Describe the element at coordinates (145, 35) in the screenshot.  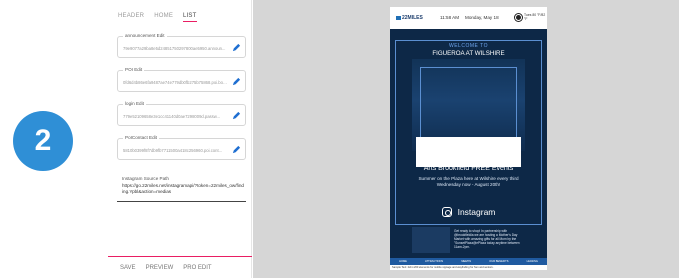
I see `field-label: announcement Edit` at that location.